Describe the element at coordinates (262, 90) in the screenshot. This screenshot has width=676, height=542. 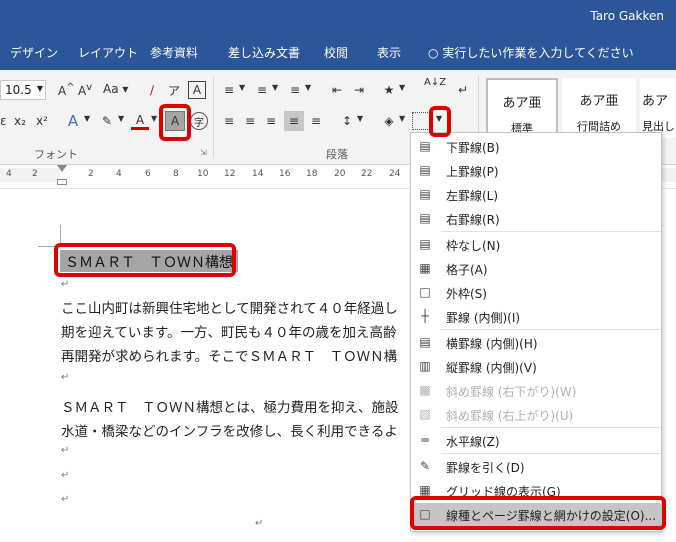
I see `numbering-icon: ≡` at that location.